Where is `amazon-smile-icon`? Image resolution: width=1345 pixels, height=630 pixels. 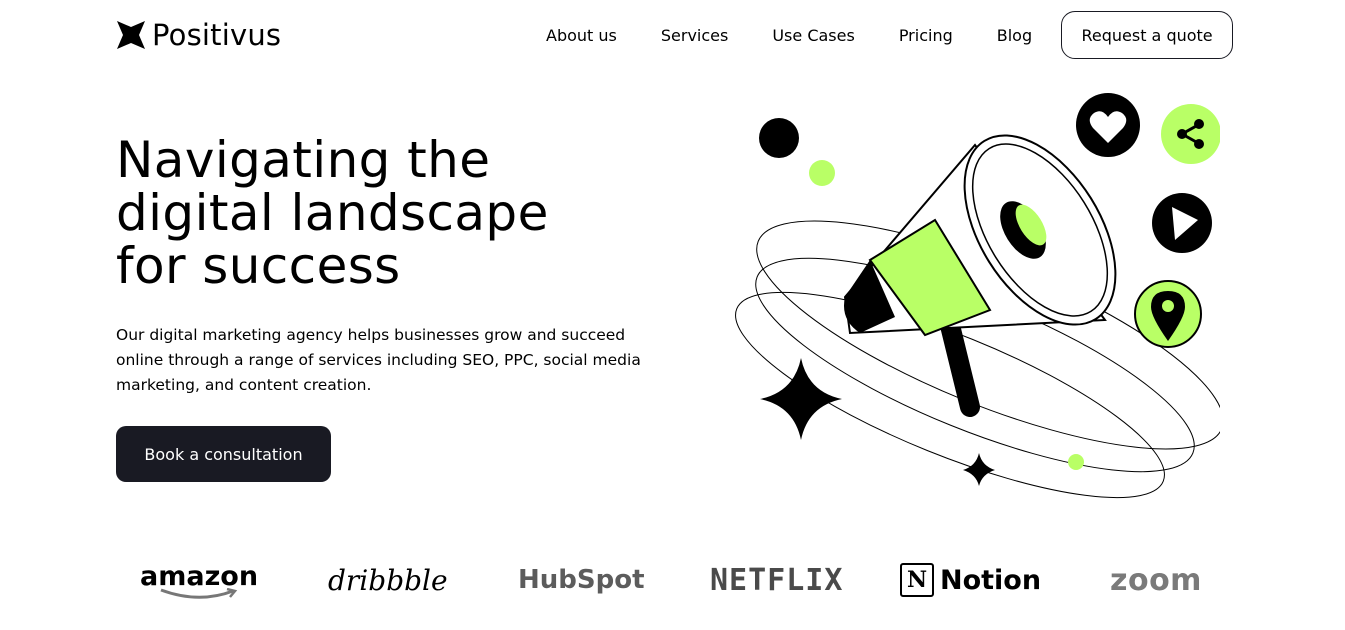 amazon-smile-icon is located at coordinates (199, 593).